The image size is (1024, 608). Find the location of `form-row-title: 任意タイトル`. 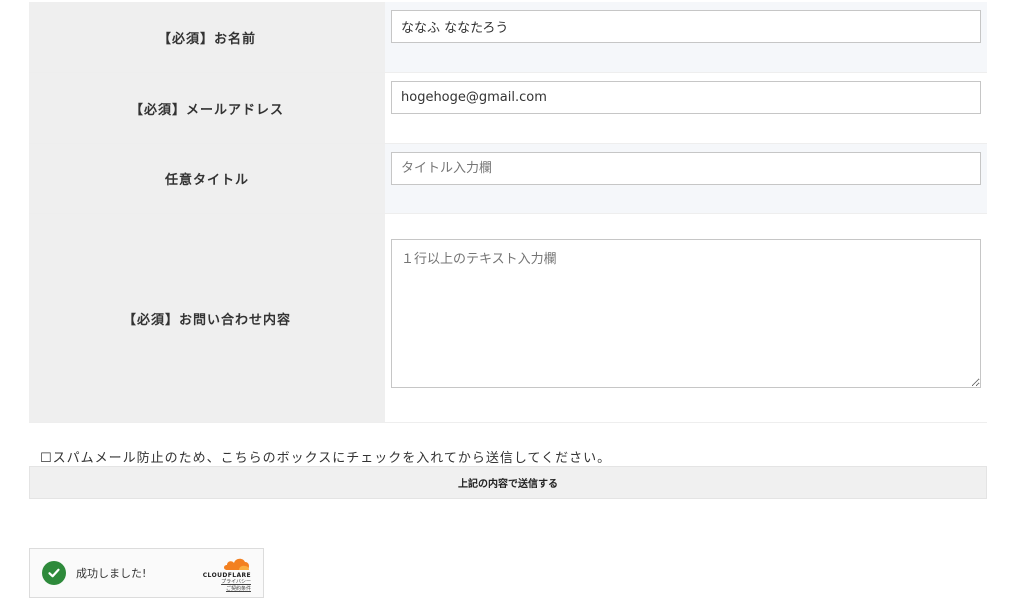

form-row-title: 任意タイトル is located at coordinates (508, 179).